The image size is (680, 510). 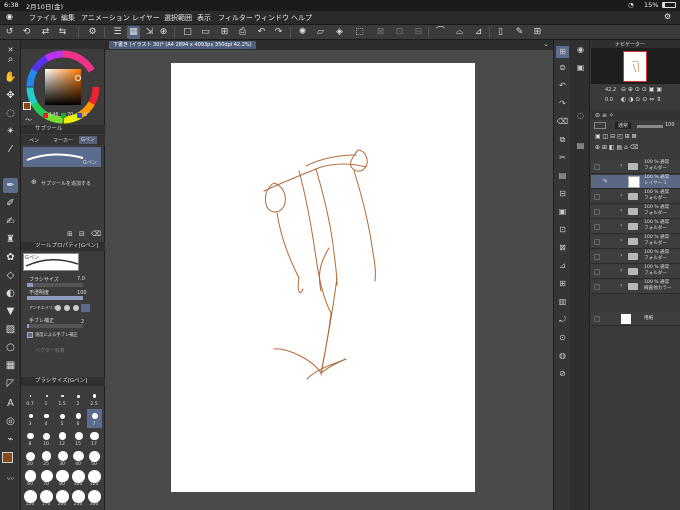 What do you see at coordinates (187, 32) in the screenshot?
I see `new-file-icon: □` at bounding box center [187, 32].